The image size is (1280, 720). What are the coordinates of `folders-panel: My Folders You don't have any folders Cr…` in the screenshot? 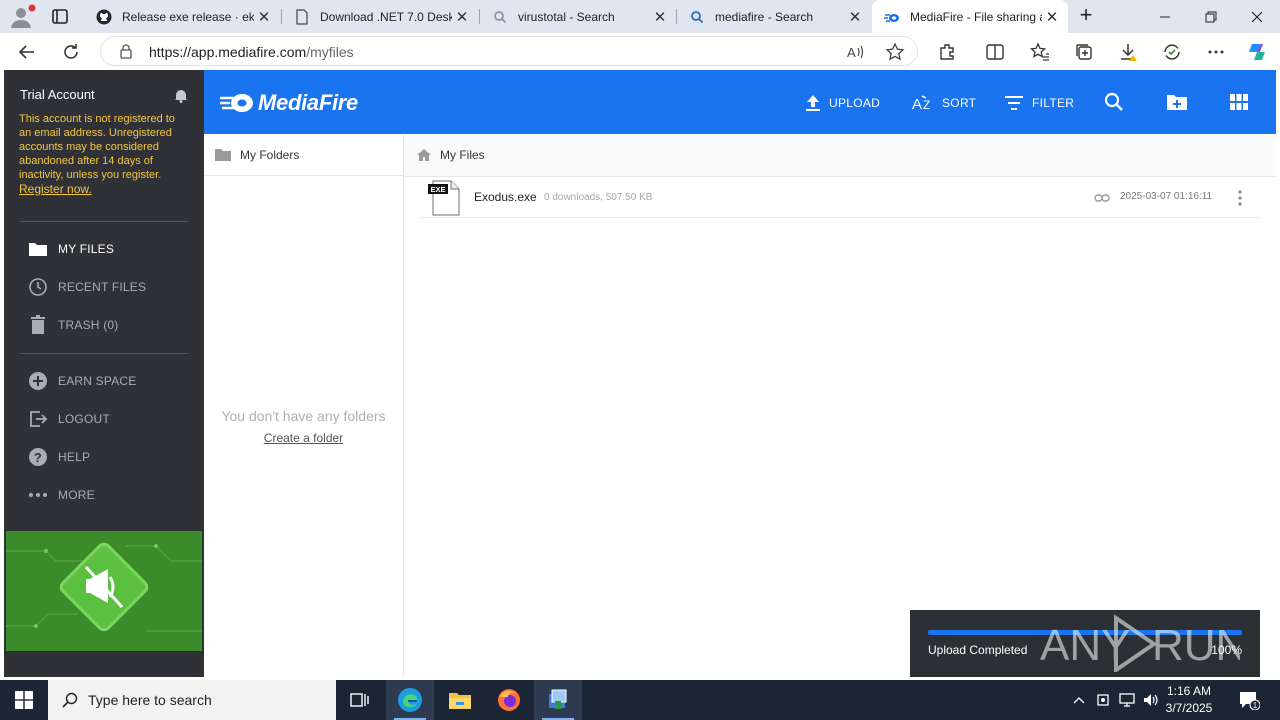 It's located at (304, 405).